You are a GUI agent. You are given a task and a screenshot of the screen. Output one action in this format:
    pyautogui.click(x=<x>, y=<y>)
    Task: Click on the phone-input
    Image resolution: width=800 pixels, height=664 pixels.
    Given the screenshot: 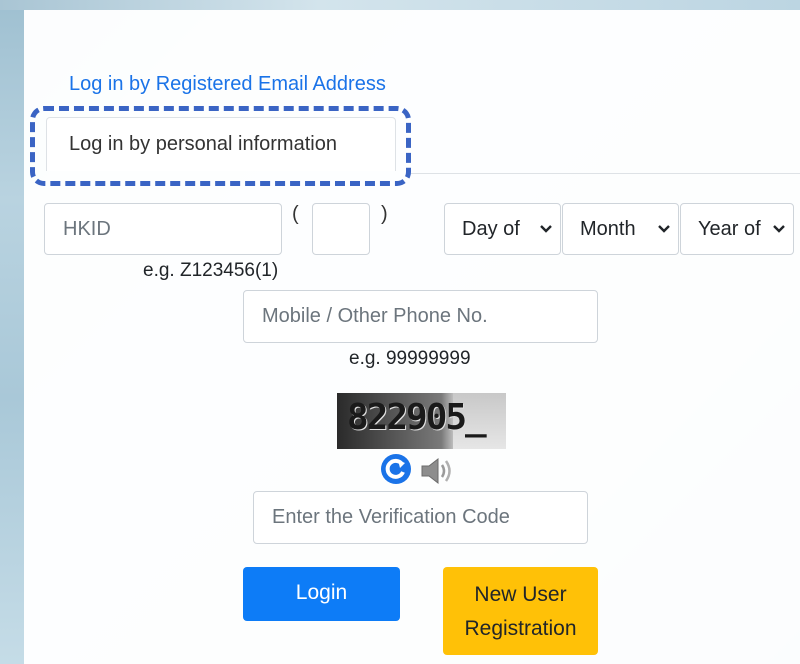 What is the action you would take?
    pyautogui.click(x=420, y=316)
    